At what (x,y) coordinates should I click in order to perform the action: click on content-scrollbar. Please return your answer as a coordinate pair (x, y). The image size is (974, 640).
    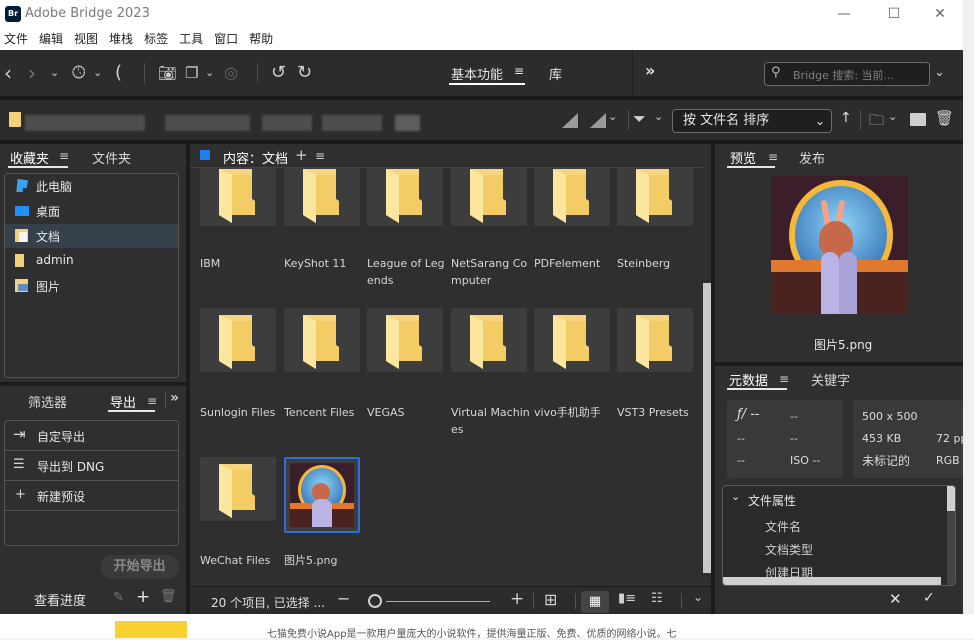
    Looking at the image, I should click on (707, 377).